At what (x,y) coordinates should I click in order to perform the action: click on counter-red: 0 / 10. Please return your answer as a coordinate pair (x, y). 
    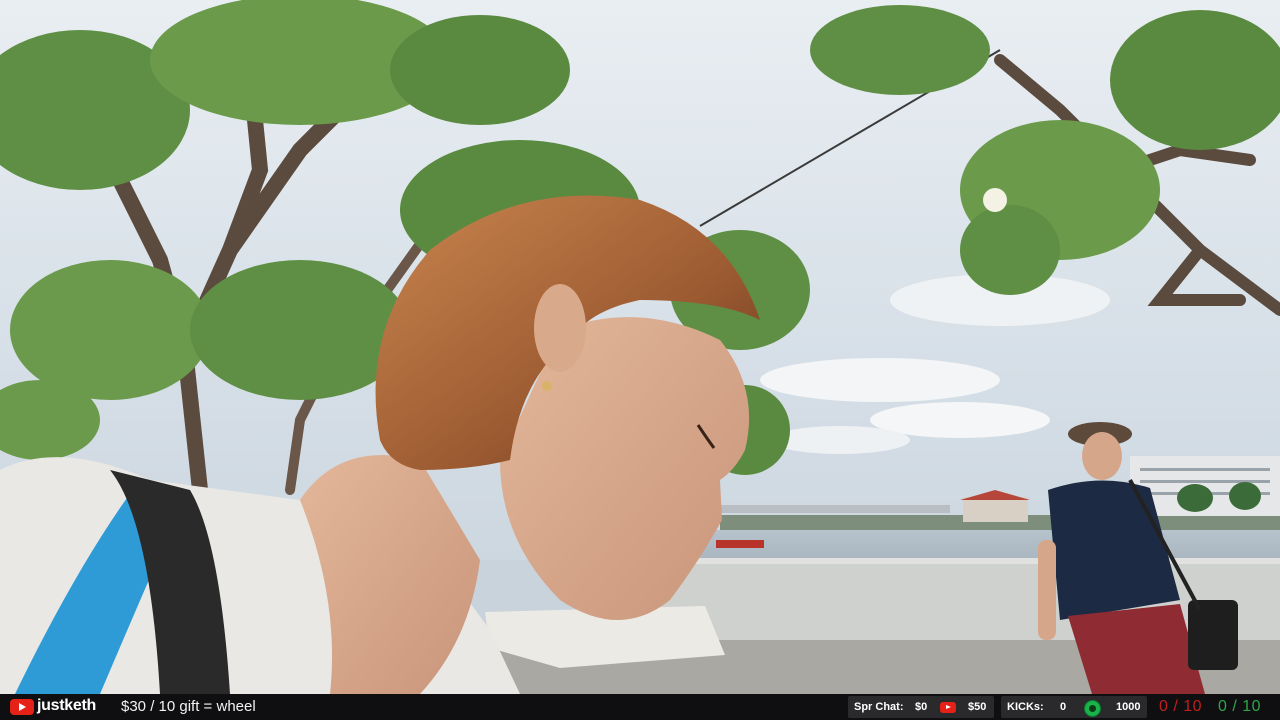
    Looking at the image, I should click on (1181, 706).